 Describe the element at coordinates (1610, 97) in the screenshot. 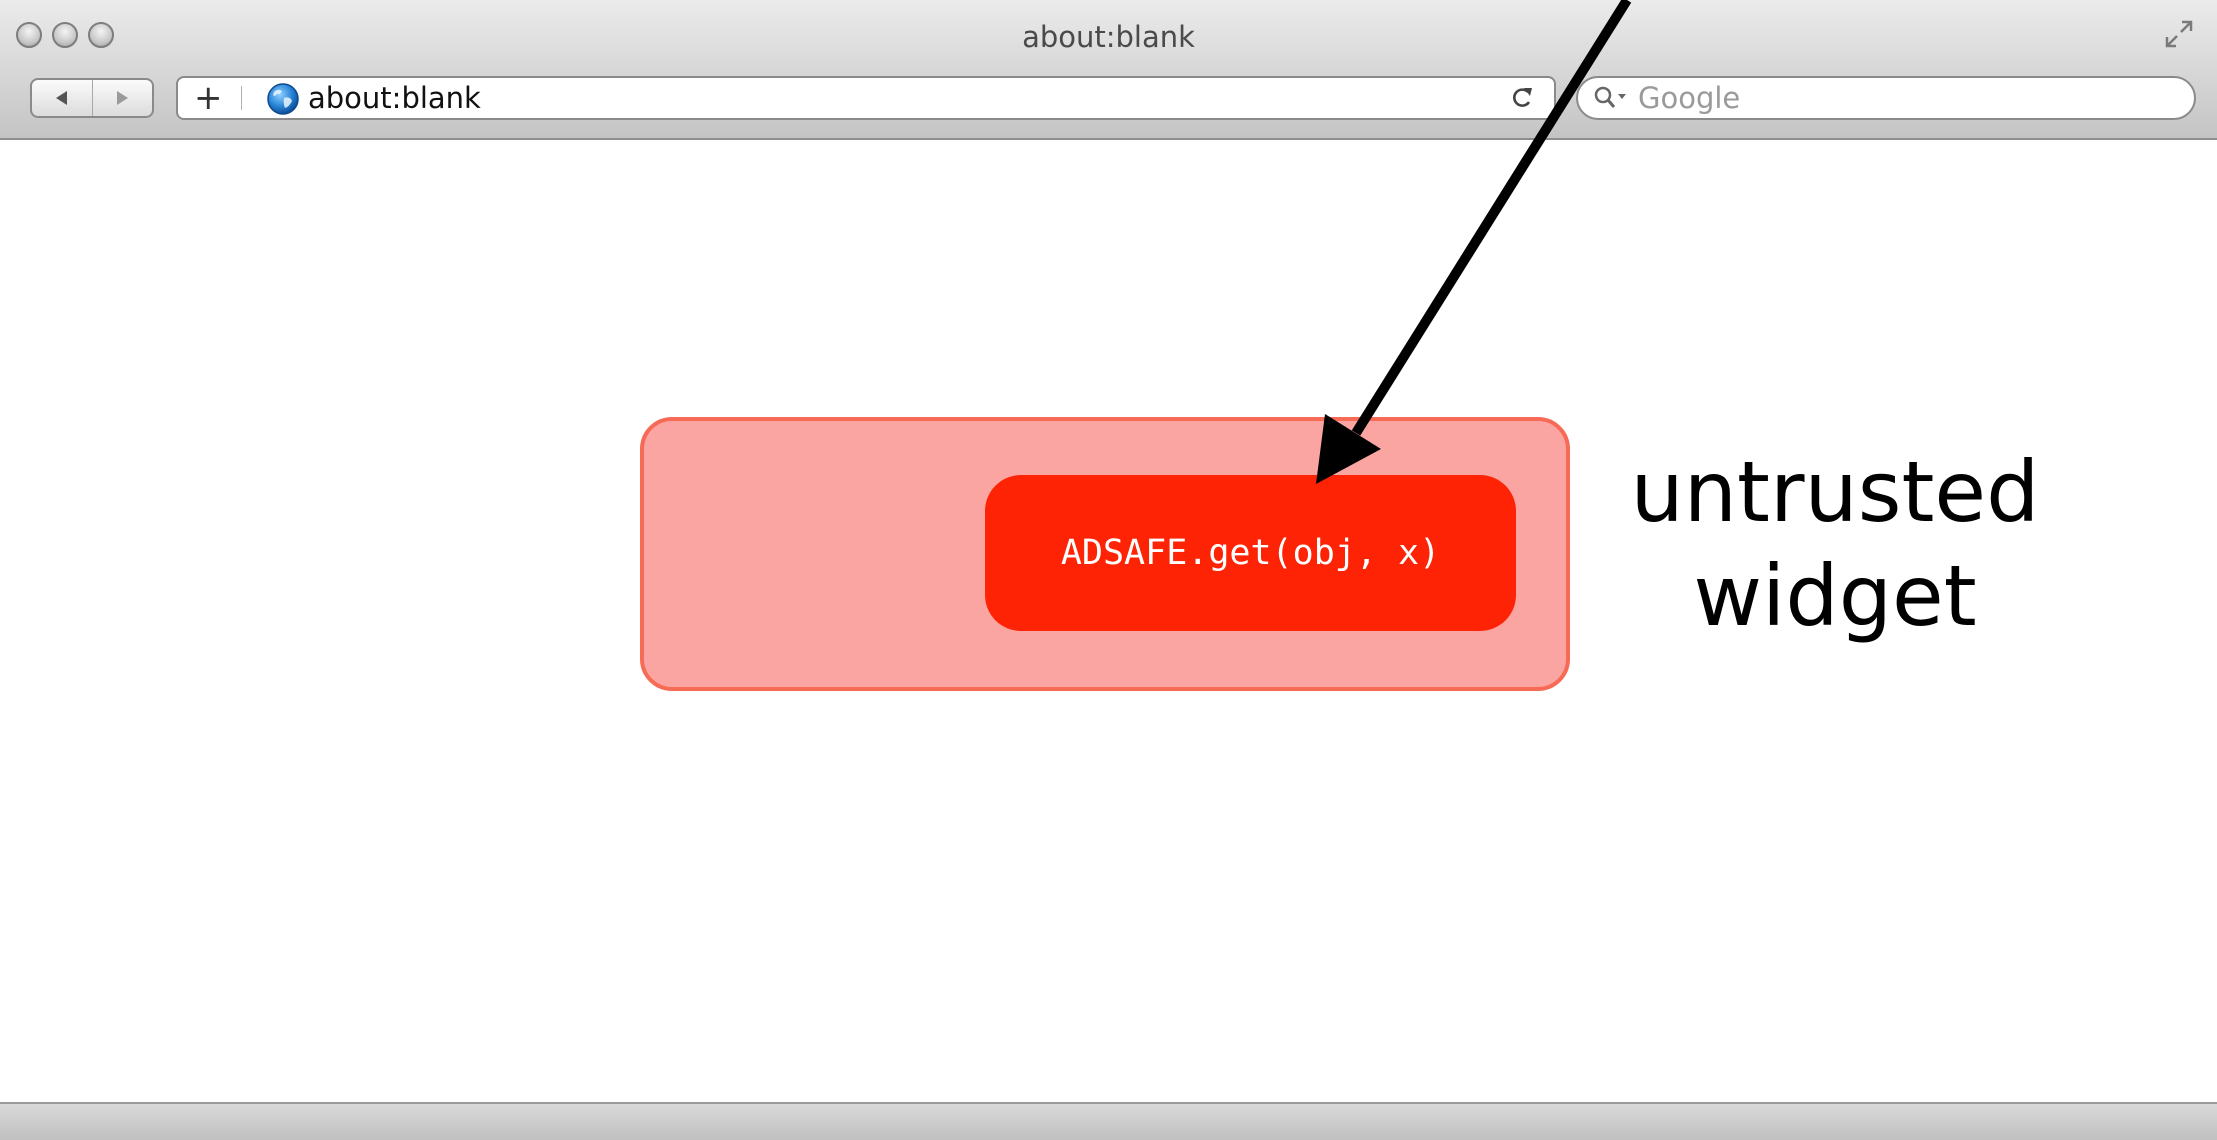

I see `search-icon` at that location.